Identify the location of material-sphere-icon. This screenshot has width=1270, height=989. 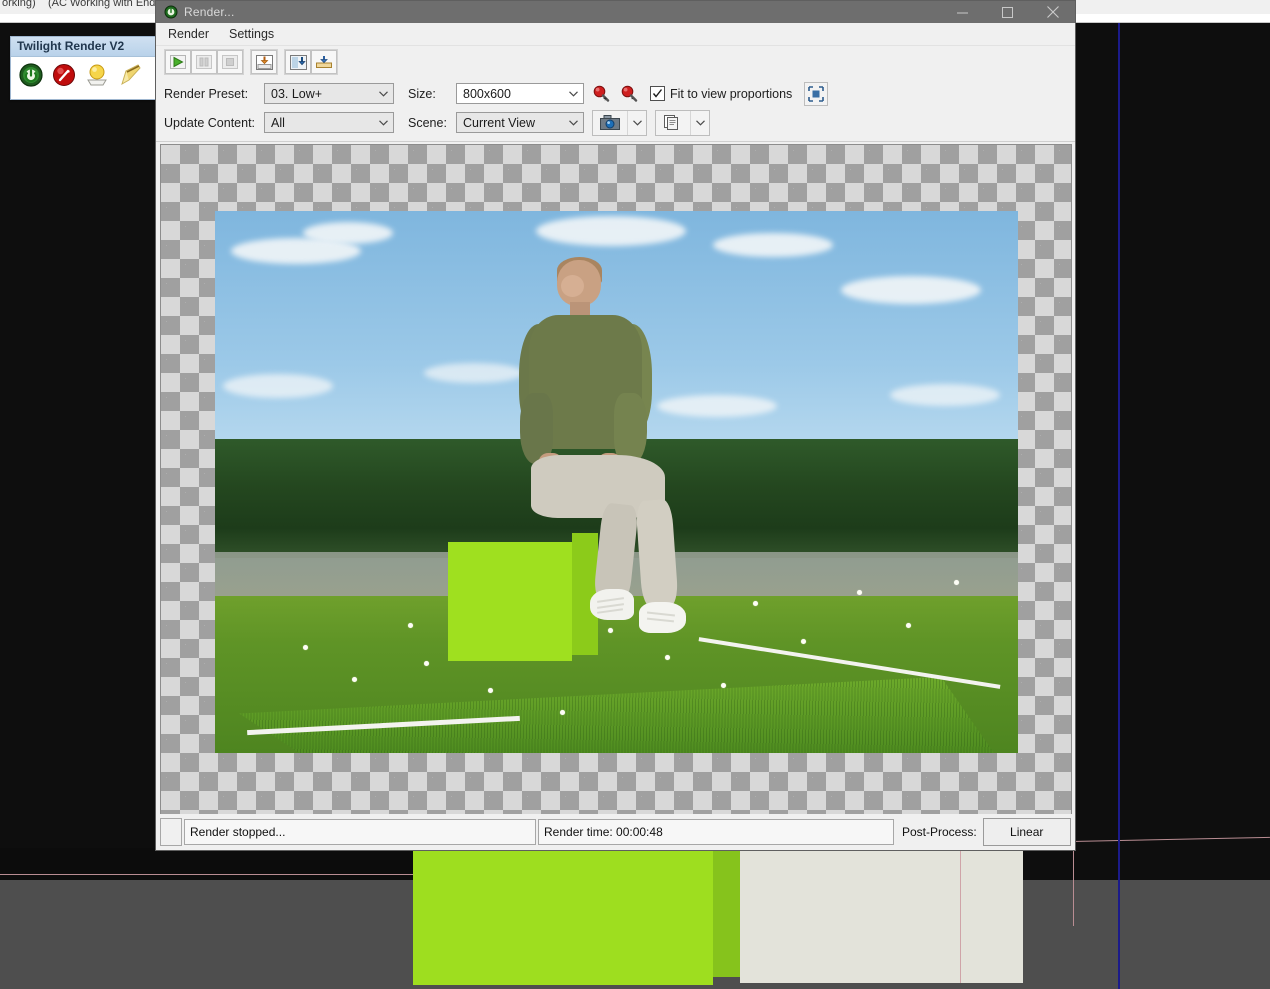
(64, 74).